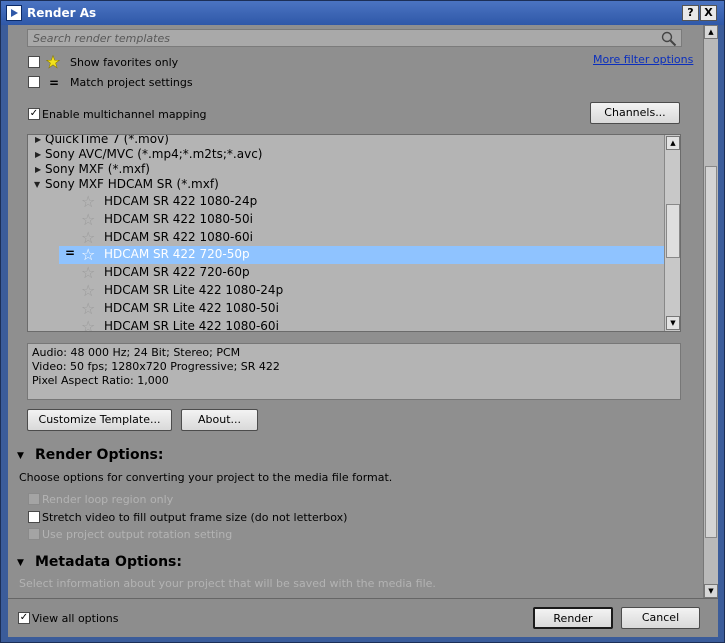 The image size is (725, 643). What do you see at coordinates (62, 13) in the screenshot?
I see `window-title: Render As` at bounding box center [62, 13].